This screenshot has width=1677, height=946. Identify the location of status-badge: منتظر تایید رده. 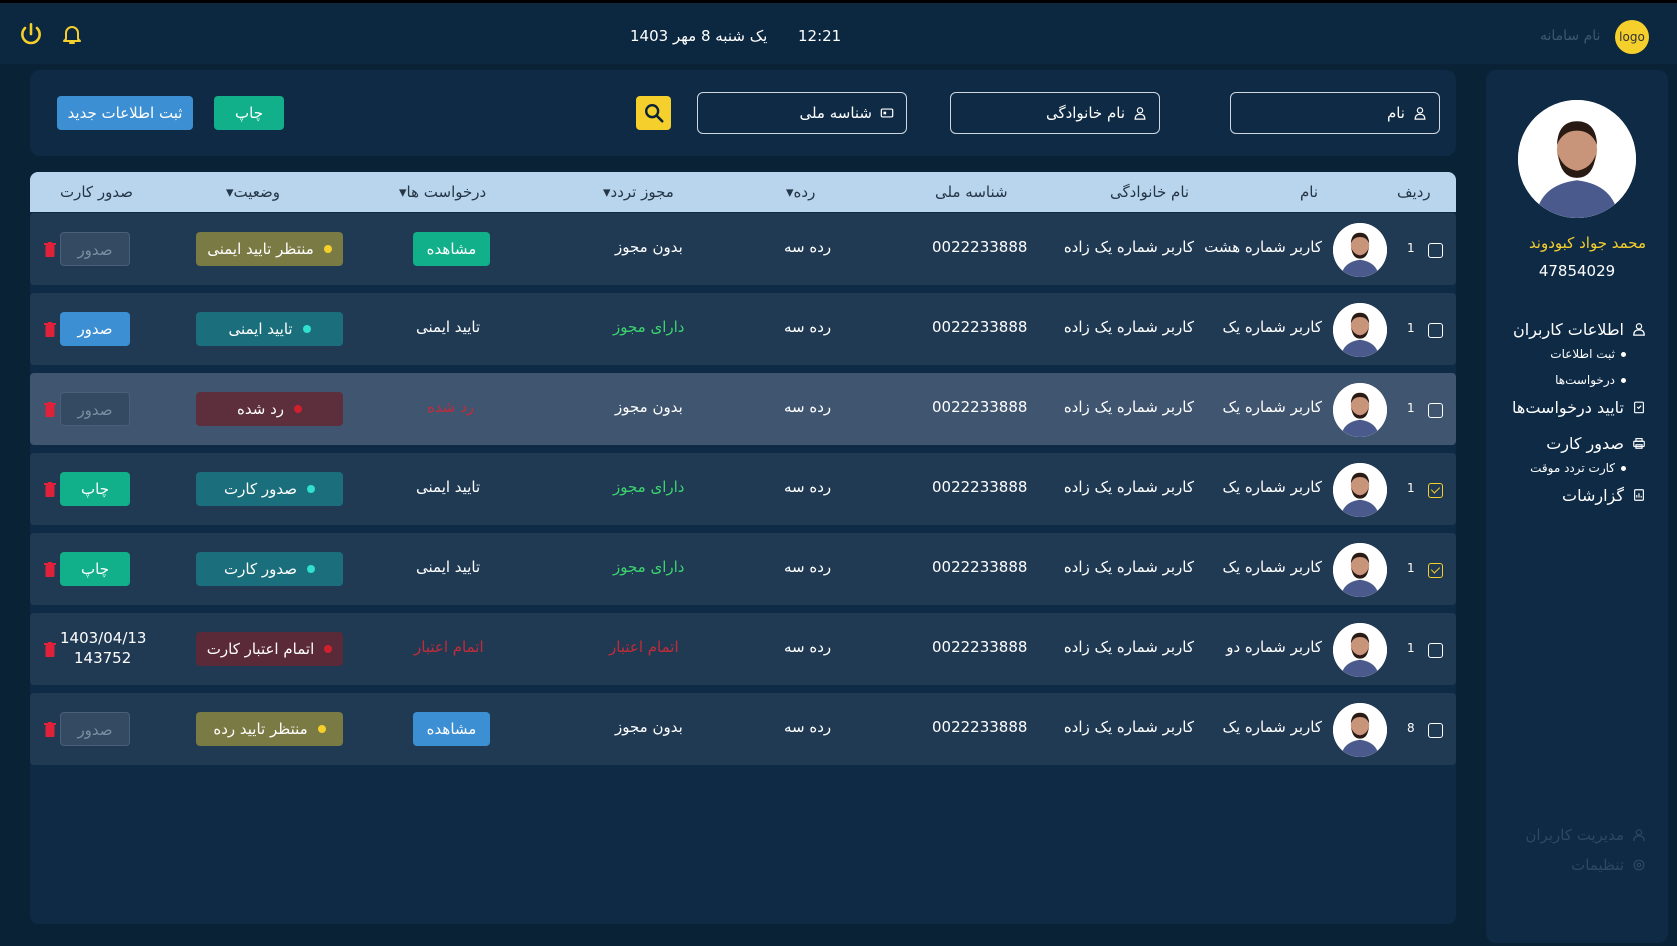
(269, 729).